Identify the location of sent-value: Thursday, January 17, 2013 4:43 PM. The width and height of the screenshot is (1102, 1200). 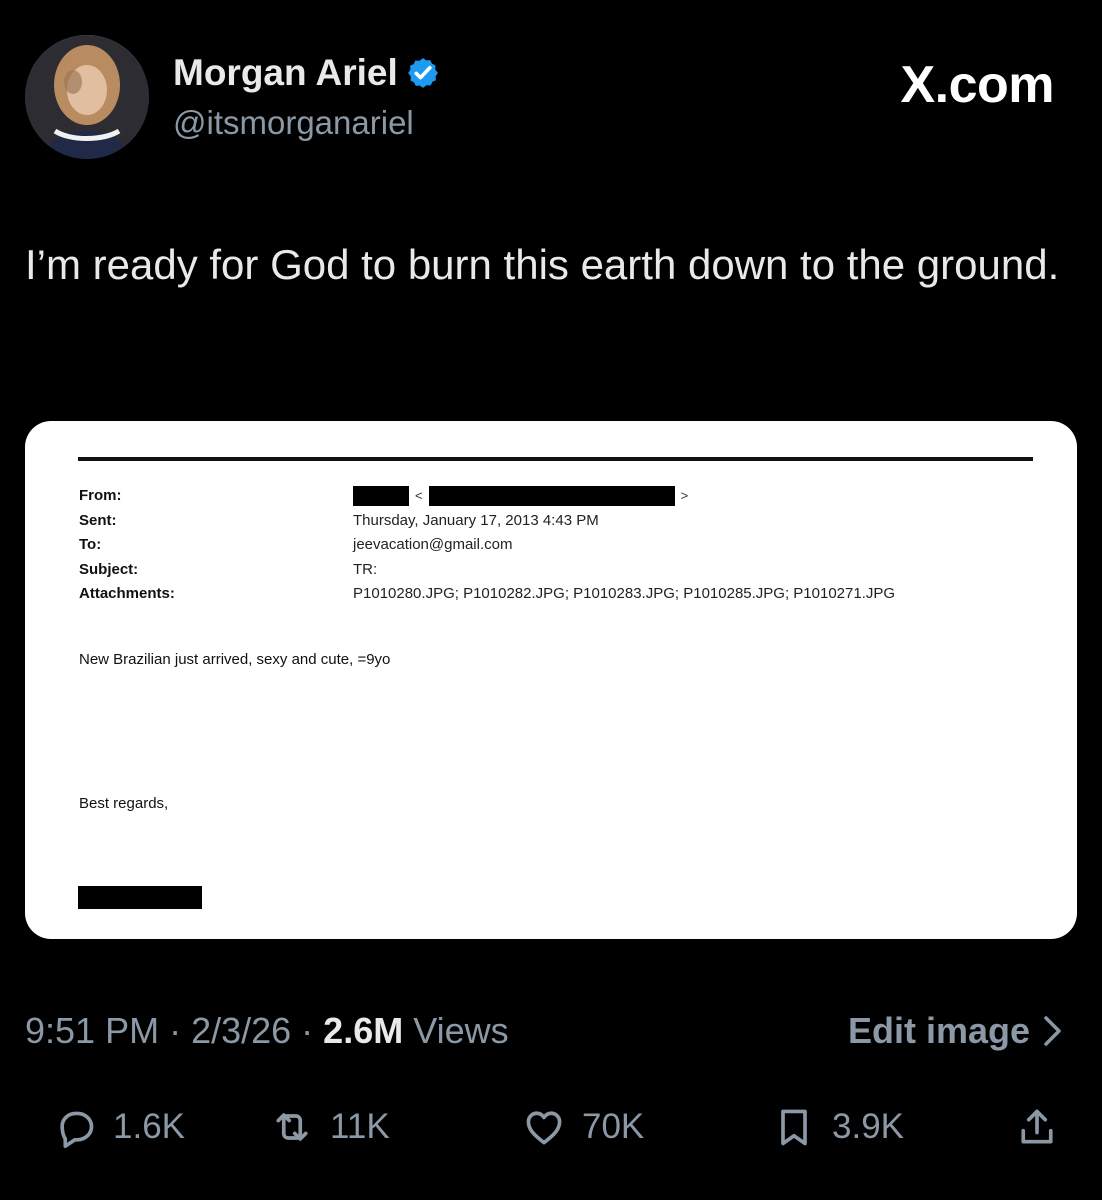
(476, 520).